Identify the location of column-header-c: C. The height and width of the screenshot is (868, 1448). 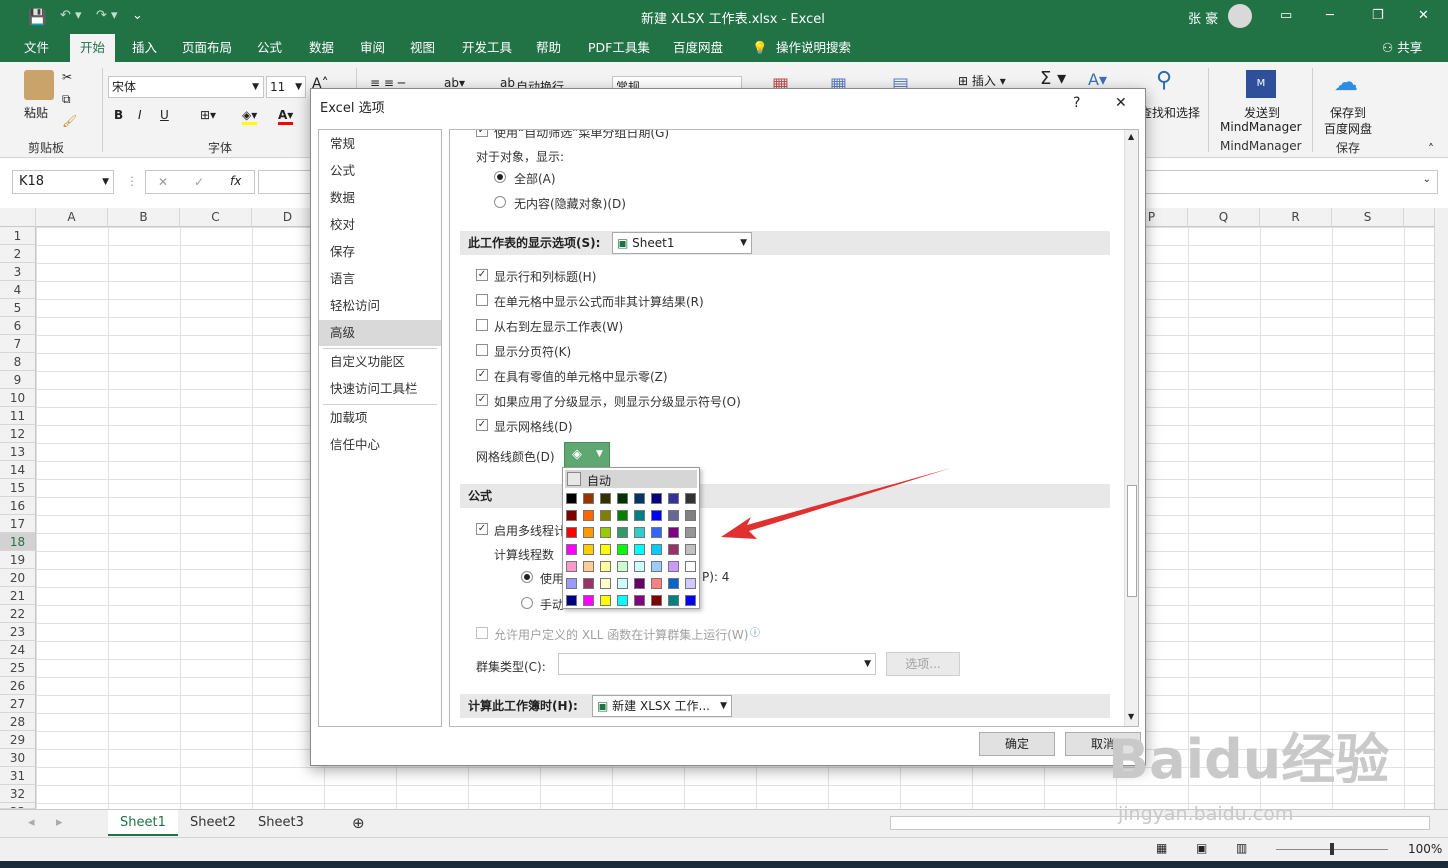
(216, 217).